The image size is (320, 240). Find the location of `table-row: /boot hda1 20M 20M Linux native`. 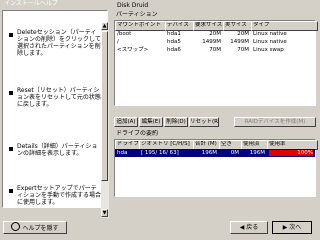

table-row: /boot hda1 20M 20M Linux native is located at coordinates (215, 34).